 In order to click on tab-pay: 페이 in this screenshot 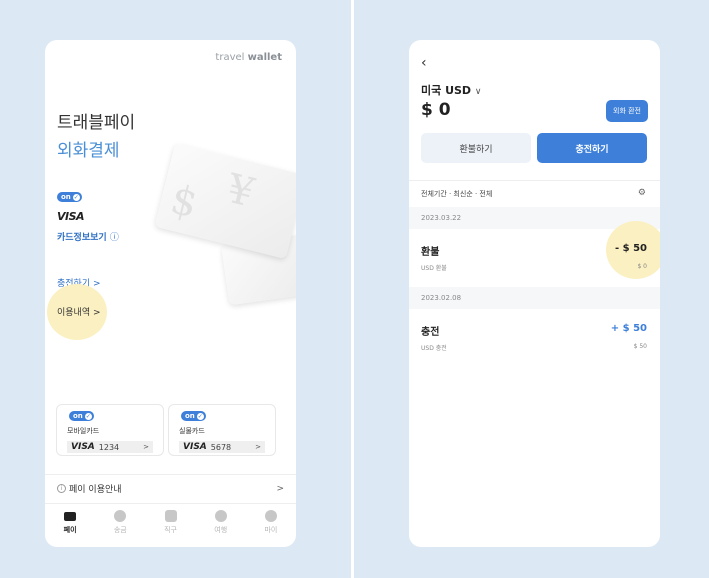, I will do `click(70, 525)`.